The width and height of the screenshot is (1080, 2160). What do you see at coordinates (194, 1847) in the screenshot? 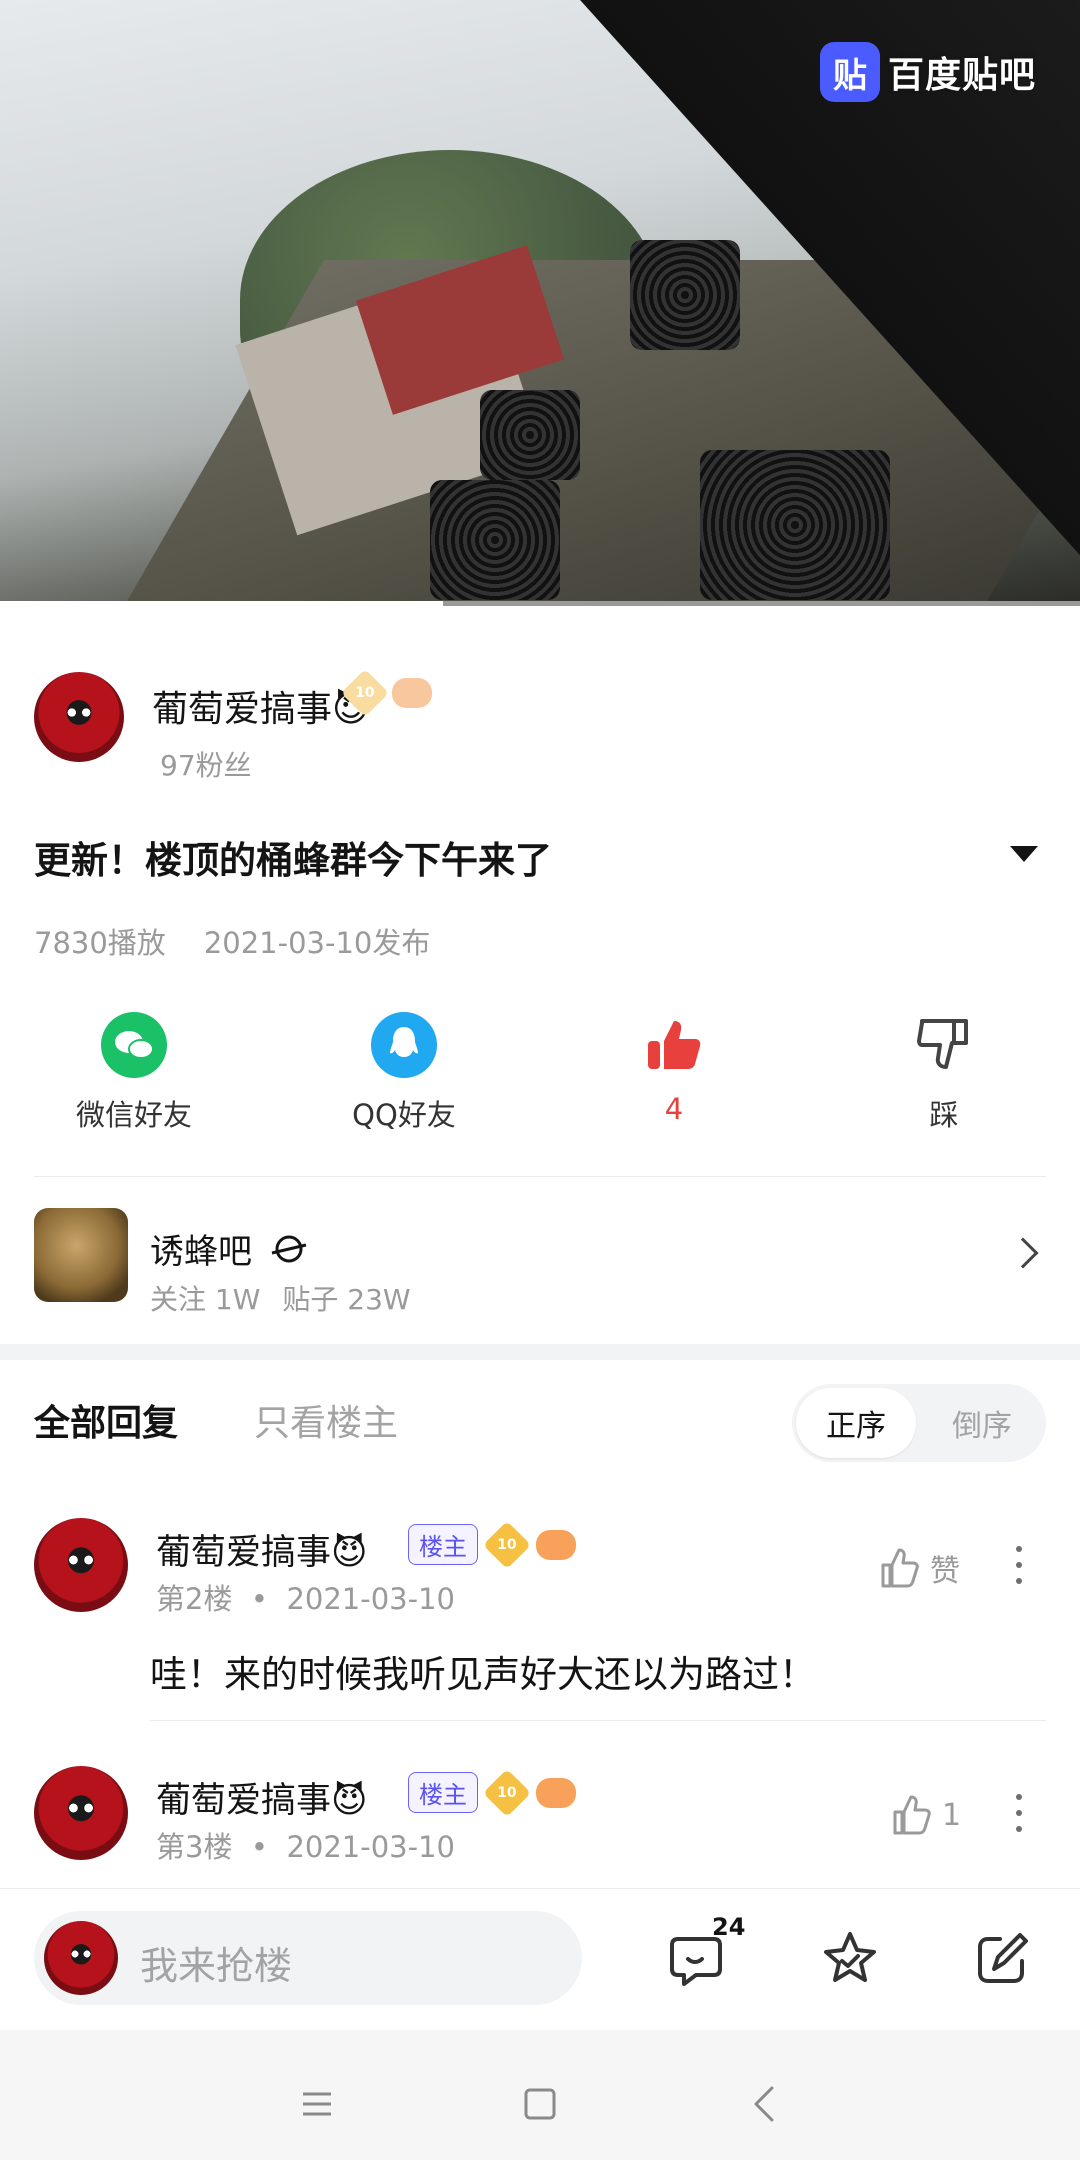
I see `reply-floor: 第3楼` at bounding box center [194, 1847].